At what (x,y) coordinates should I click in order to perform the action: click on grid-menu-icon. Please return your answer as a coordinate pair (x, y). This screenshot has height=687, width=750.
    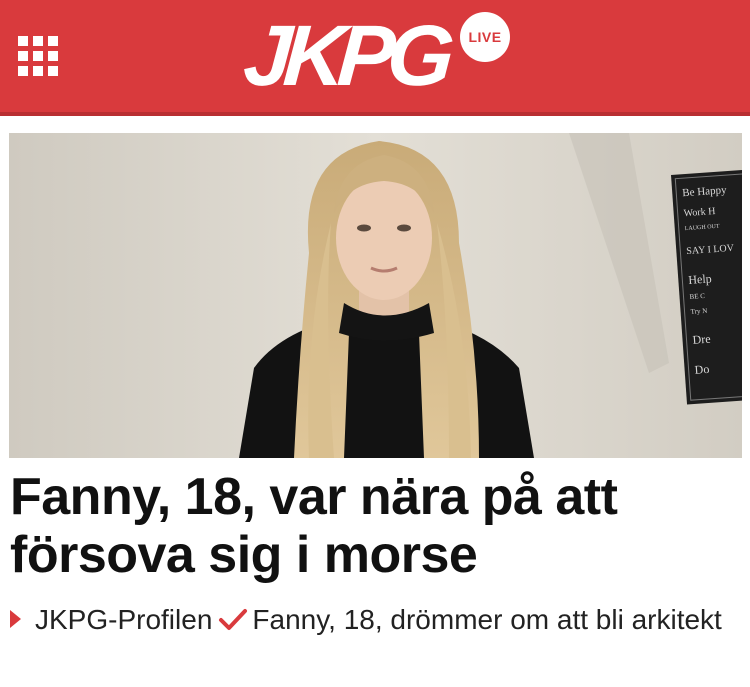
    Looking at the image, I should click on (39, 57).